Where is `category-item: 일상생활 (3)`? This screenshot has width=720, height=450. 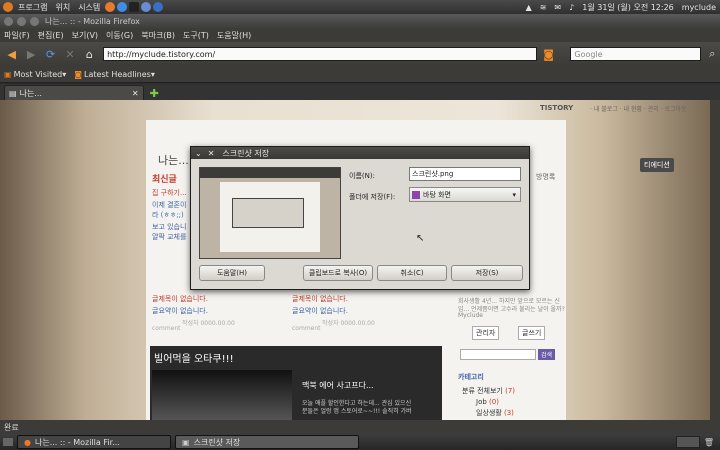
category-item: 일상생활 (3) is located at coordinates (495, 413).